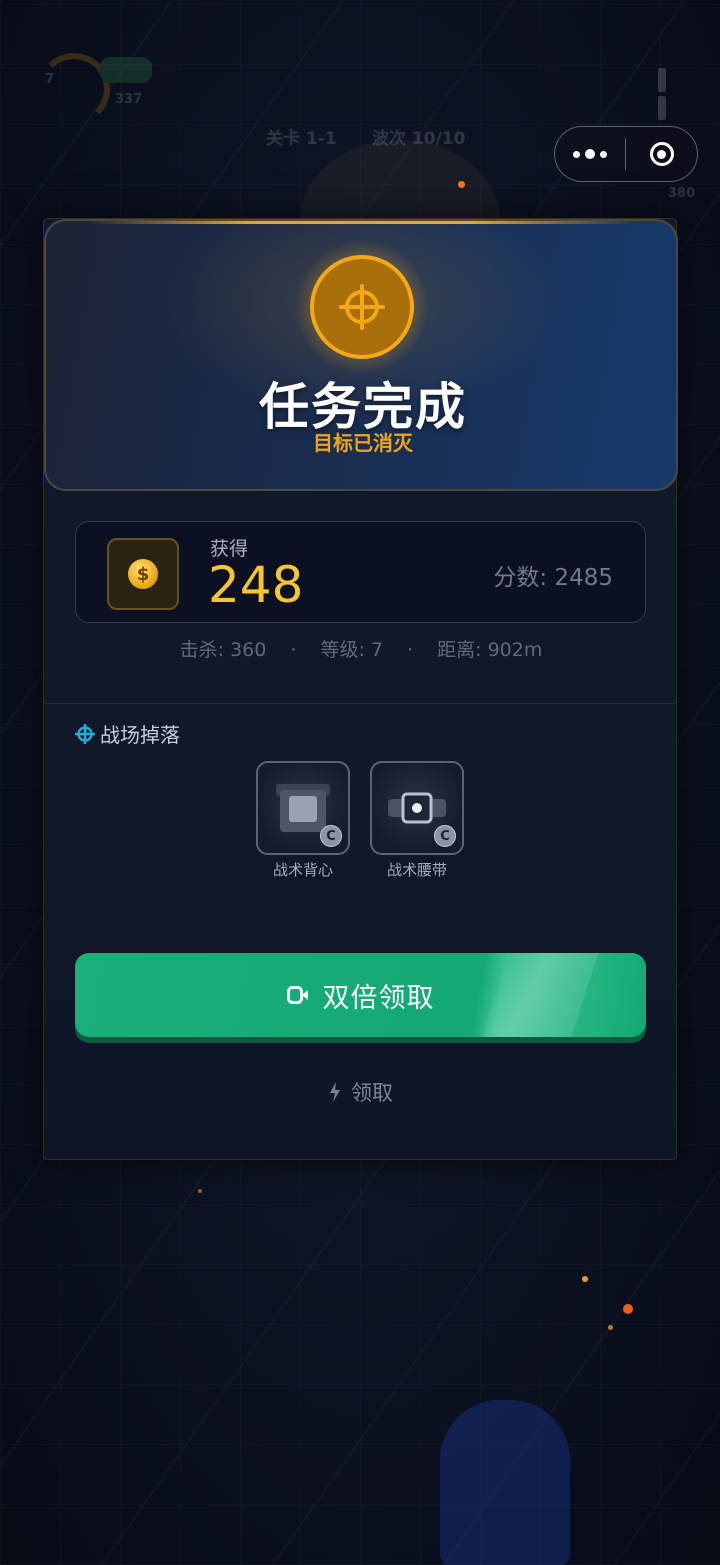 The image size is (720, 1565). Describe the element at coordinates (363, 443) in the screenshot. I see `result-subtitle: 目标已消灭` at that location.